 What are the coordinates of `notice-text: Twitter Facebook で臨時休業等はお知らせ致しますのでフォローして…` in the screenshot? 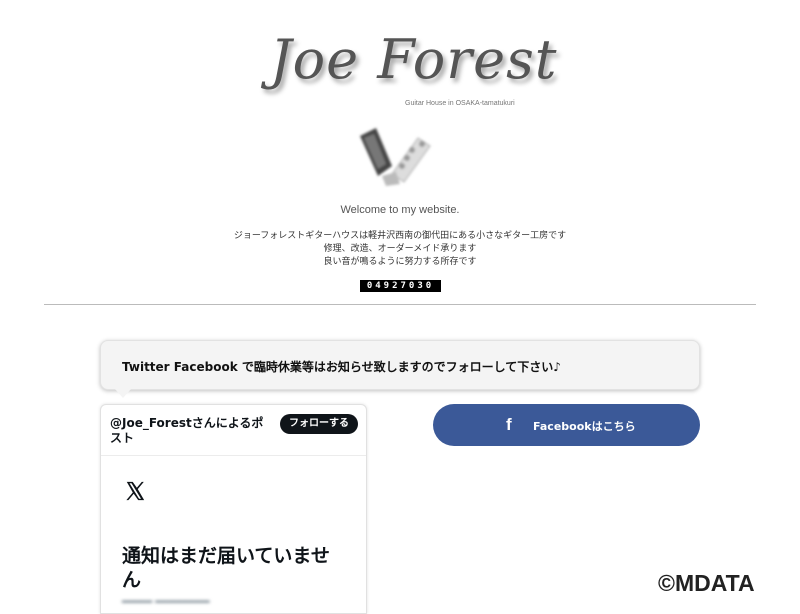 It's located at (341, 367).